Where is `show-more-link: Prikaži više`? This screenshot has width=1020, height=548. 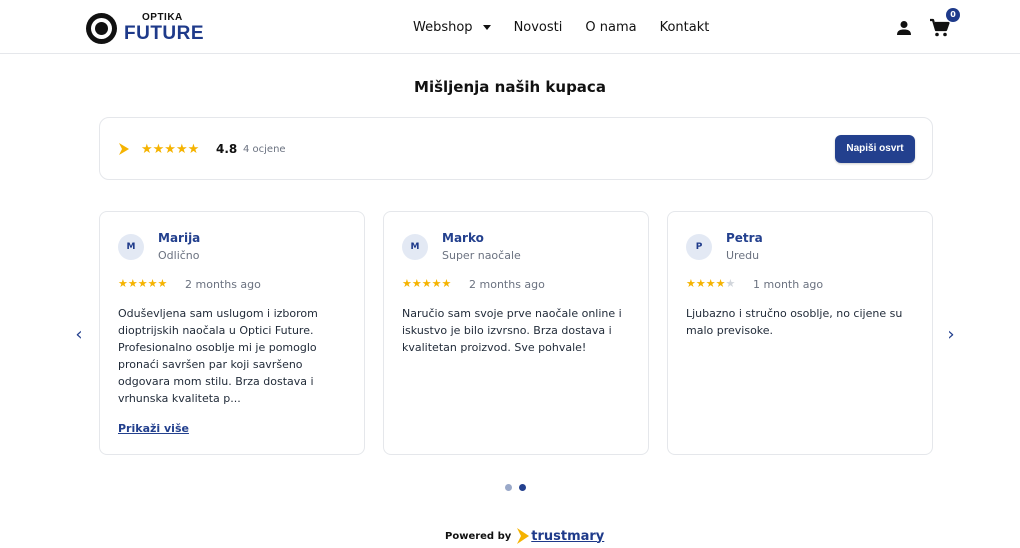 show-more-link: Prikaži više is located at coordinates (153, 428).